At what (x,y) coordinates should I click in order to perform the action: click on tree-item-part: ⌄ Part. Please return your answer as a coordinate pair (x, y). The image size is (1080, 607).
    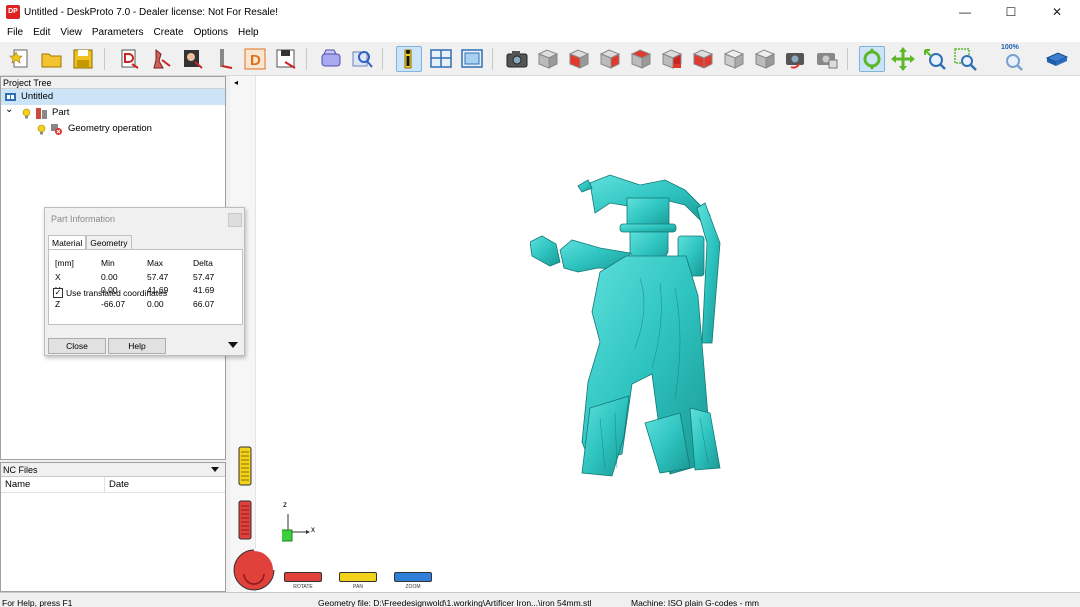
    Looking at the image, I should click on (113, 111).